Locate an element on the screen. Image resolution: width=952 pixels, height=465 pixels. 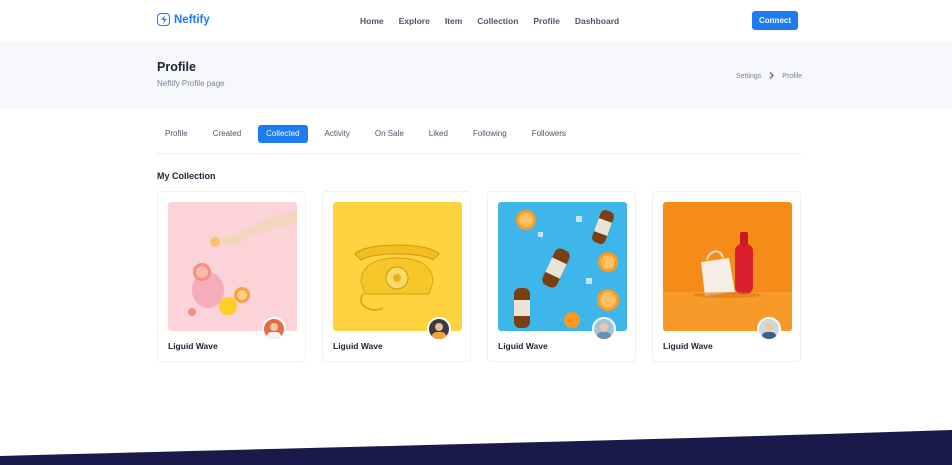
nav-link-profile: Profile is located at coordinates (546, 21).